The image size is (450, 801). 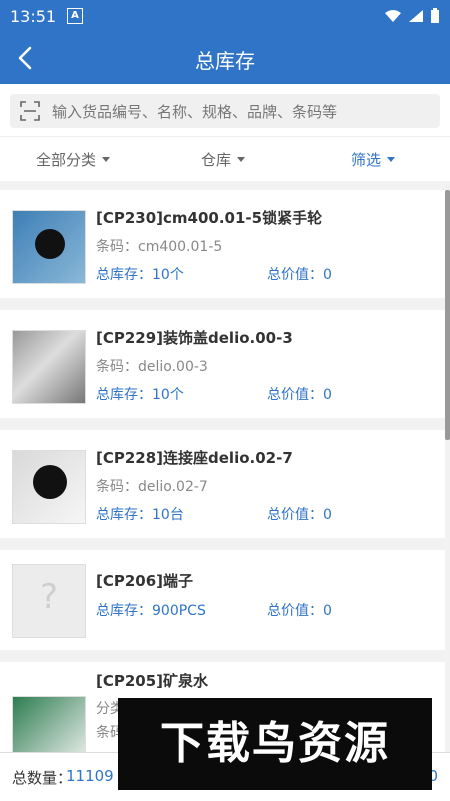 I want to click on status-bar: 13:51 A, so click(x=225, y=16).